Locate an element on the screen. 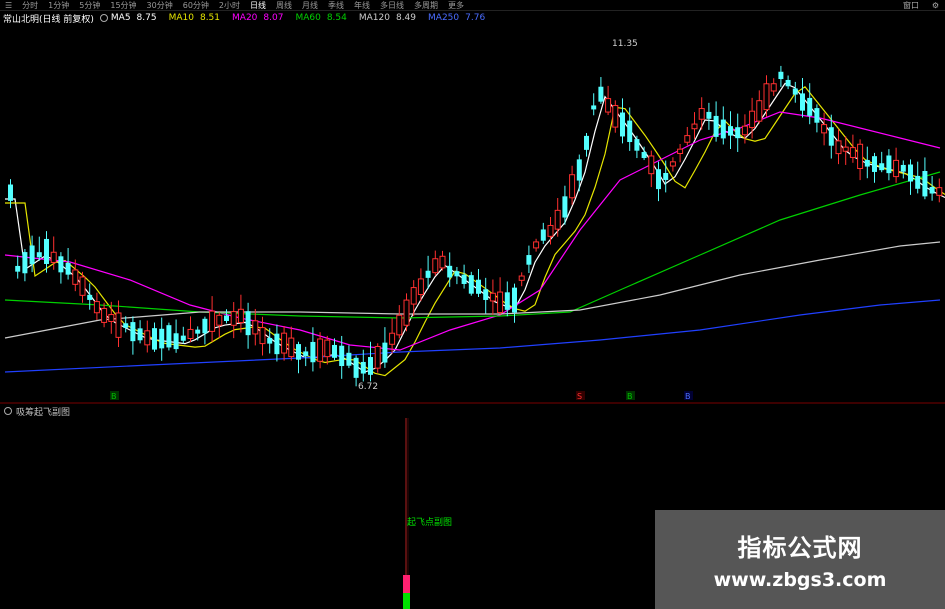  indicator-settings-icon is located at coordinates (8, 411).